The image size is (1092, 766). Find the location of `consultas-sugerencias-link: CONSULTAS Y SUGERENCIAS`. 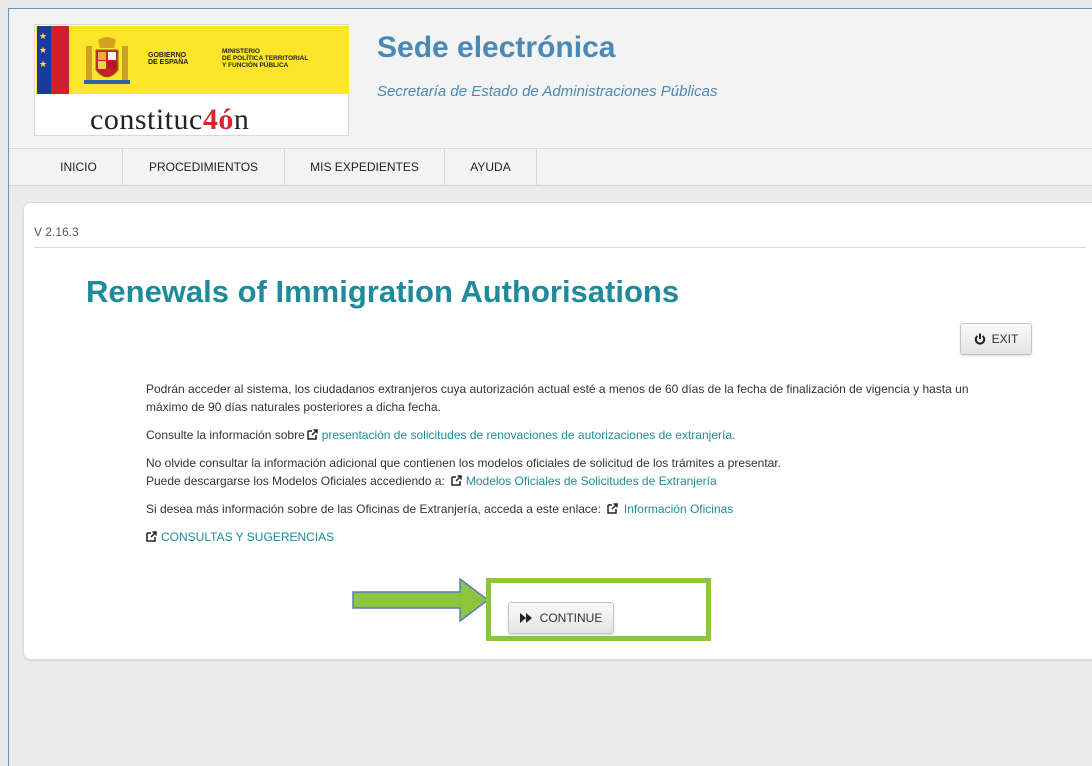

consultas-sugerencias-link: CONSULTAS Y SUGERENCIAS is located at coordinates (247, 537).